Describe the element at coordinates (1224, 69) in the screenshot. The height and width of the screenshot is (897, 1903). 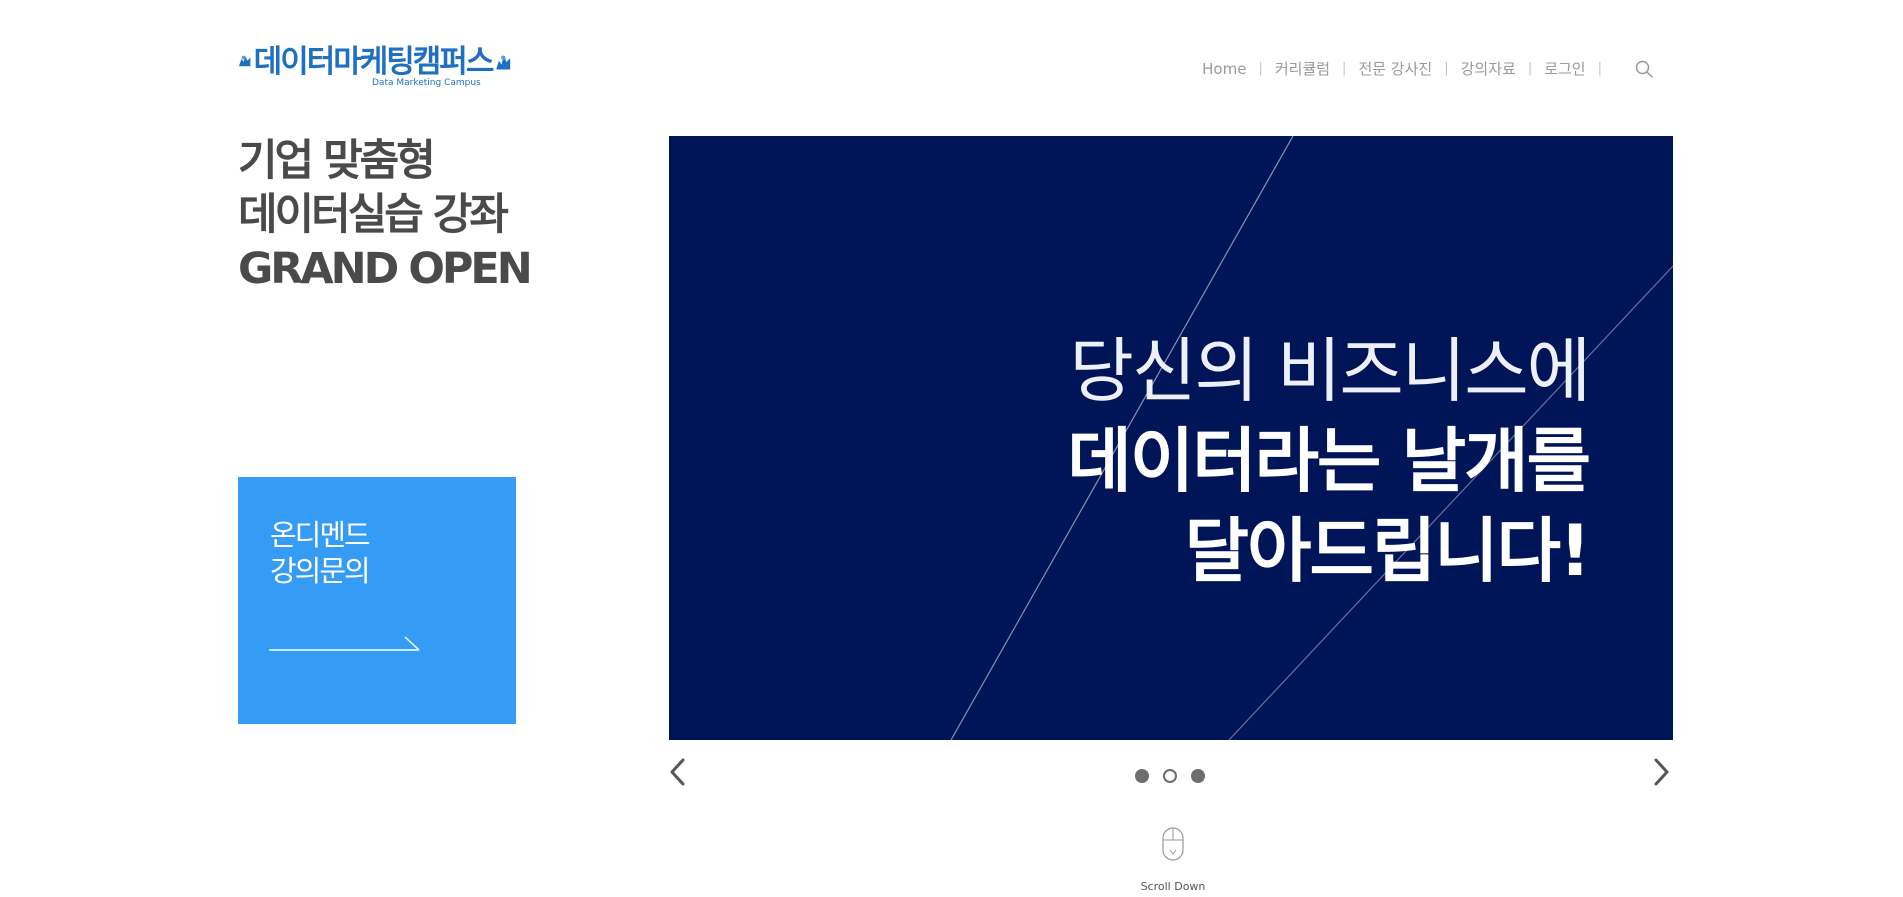
I see `nav-item-home: Home` at that location.